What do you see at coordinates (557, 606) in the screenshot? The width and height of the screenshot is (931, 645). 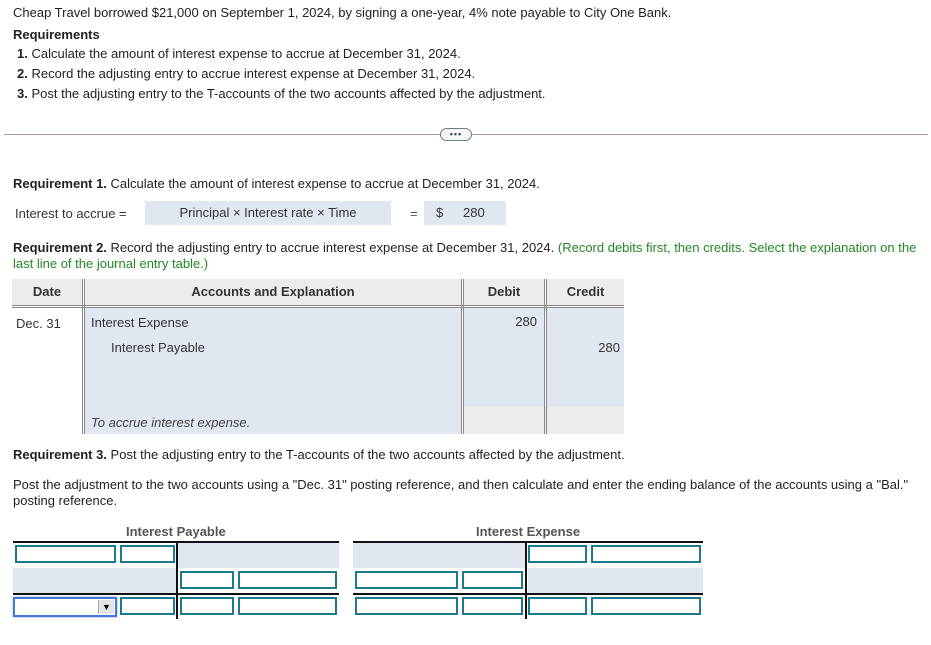 I see `ie-bal-credit-ref` at bounding box center [557, 606].